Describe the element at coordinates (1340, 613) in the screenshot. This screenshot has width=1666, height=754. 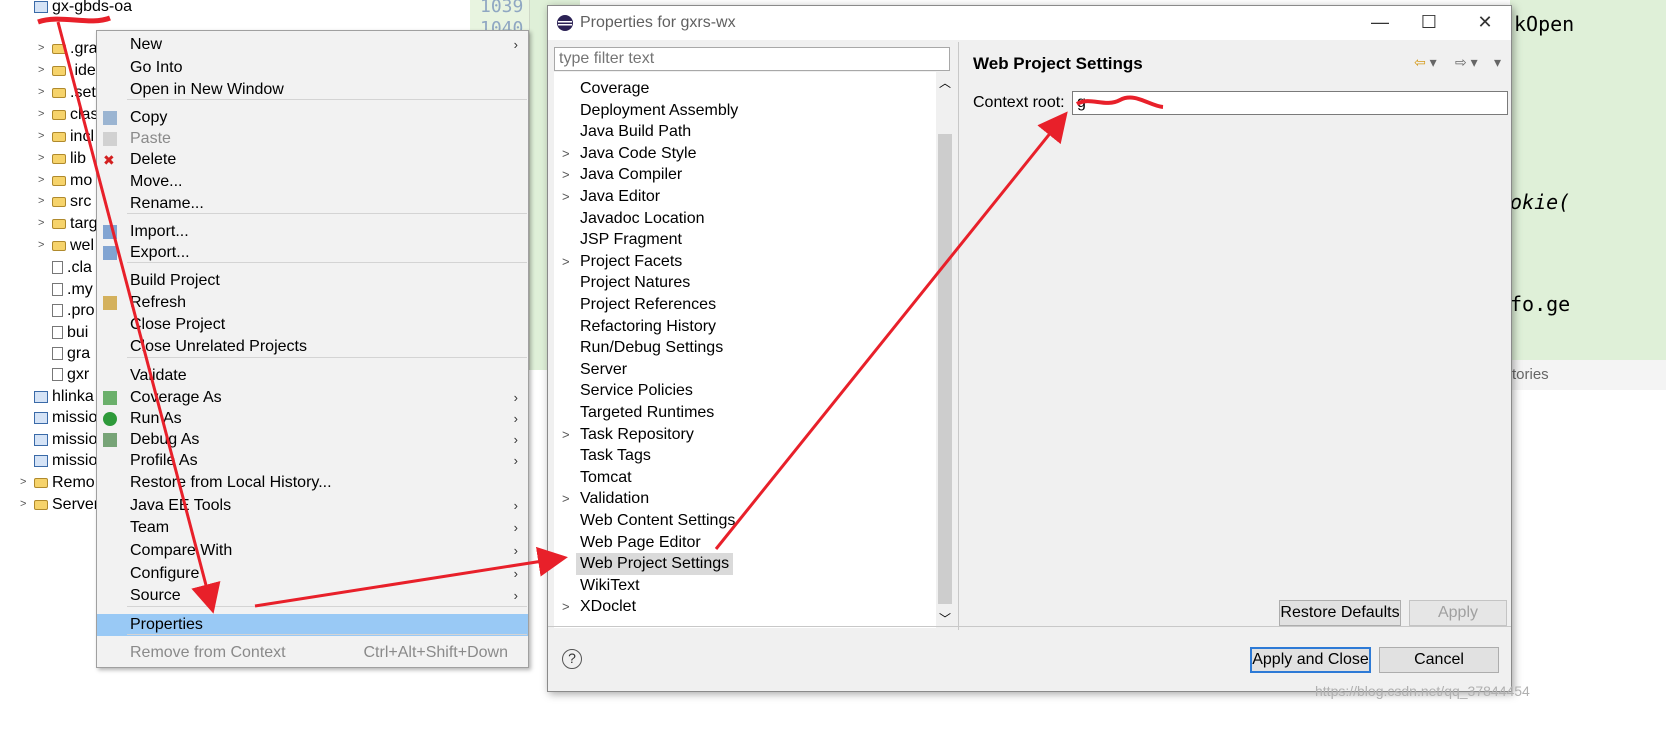
I see `restore-defaults-button: Restore Defaults` at that location.